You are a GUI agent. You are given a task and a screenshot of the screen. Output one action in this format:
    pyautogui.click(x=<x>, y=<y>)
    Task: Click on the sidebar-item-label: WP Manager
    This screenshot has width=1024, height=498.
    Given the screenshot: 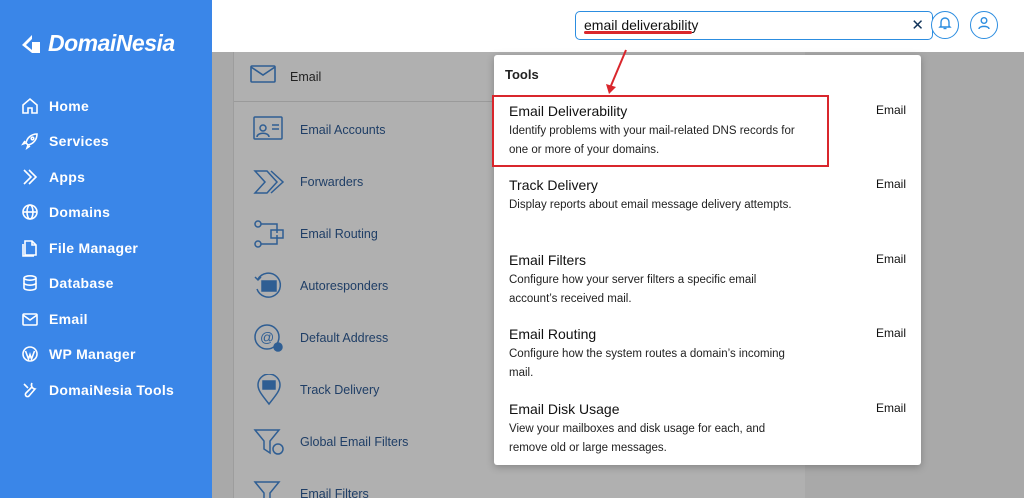 What is the action you would take?
    pyautogui.click(x=92, y=354)
    